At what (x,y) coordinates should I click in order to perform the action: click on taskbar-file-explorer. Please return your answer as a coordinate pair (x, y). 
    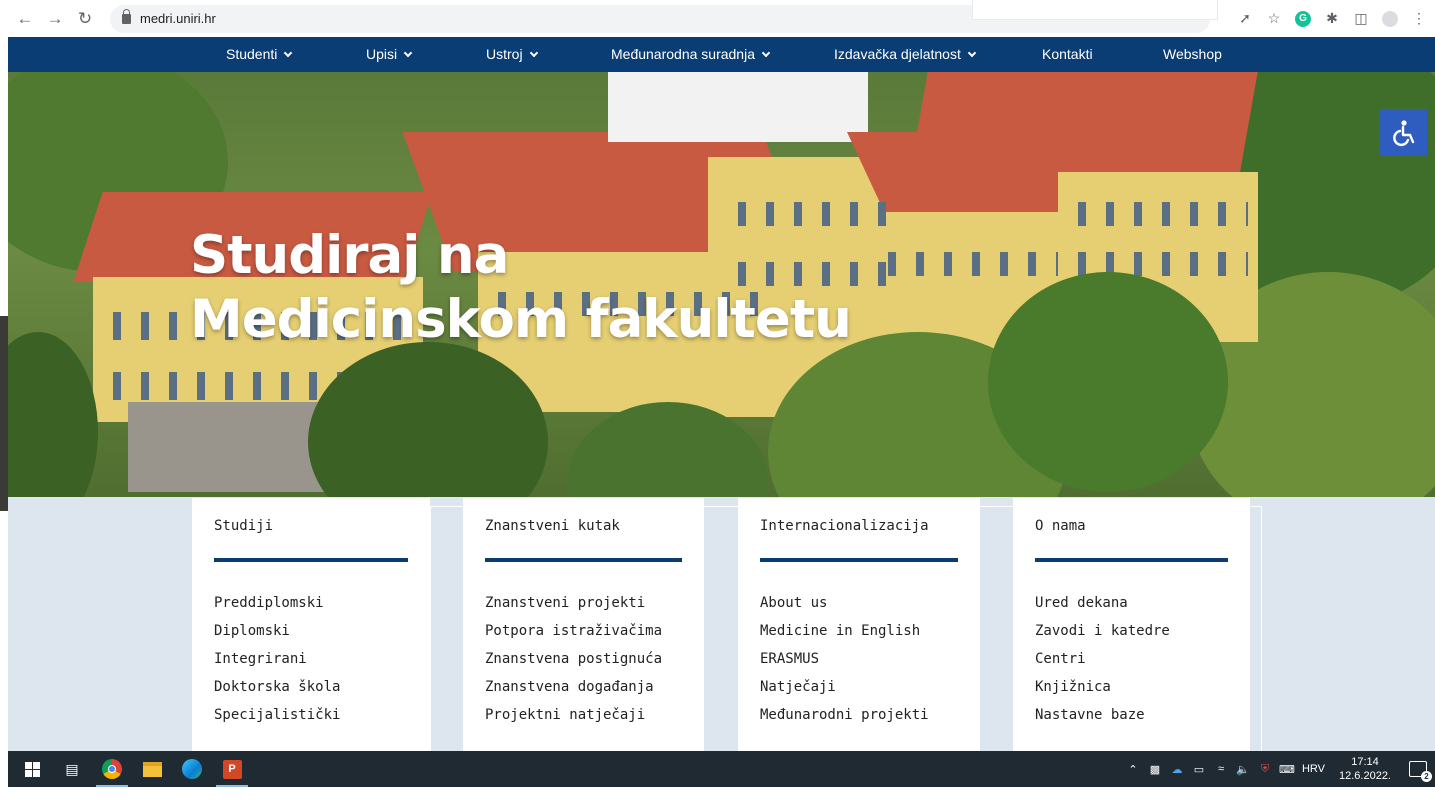
    Looking at the image, I should click on (152, 769).